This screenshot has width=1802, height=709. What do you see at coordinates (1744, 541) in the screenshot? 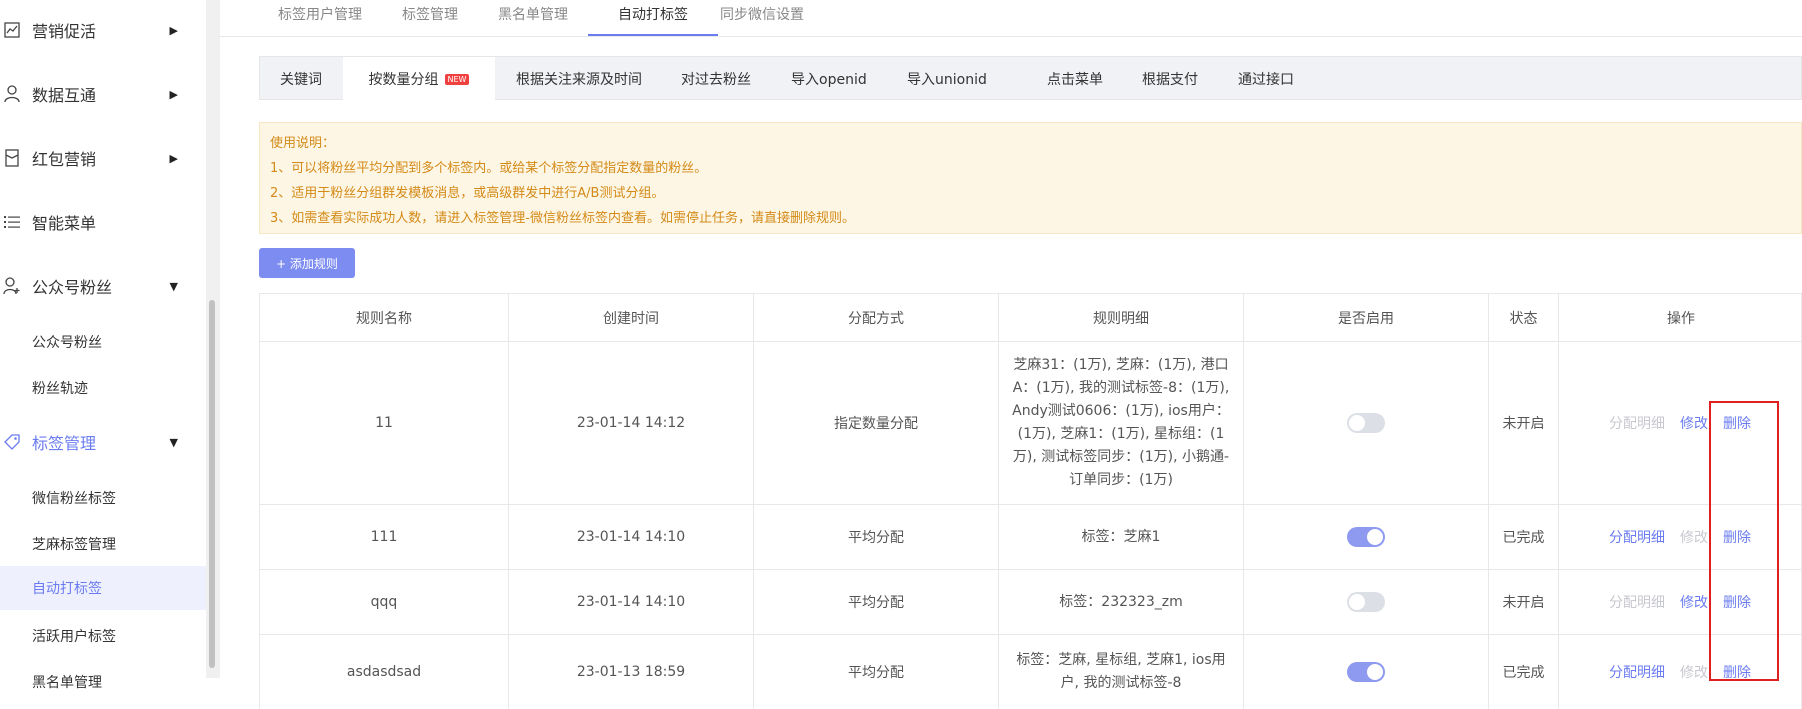
I see `delete-column-highlight` at bounding box center [1744, 541].